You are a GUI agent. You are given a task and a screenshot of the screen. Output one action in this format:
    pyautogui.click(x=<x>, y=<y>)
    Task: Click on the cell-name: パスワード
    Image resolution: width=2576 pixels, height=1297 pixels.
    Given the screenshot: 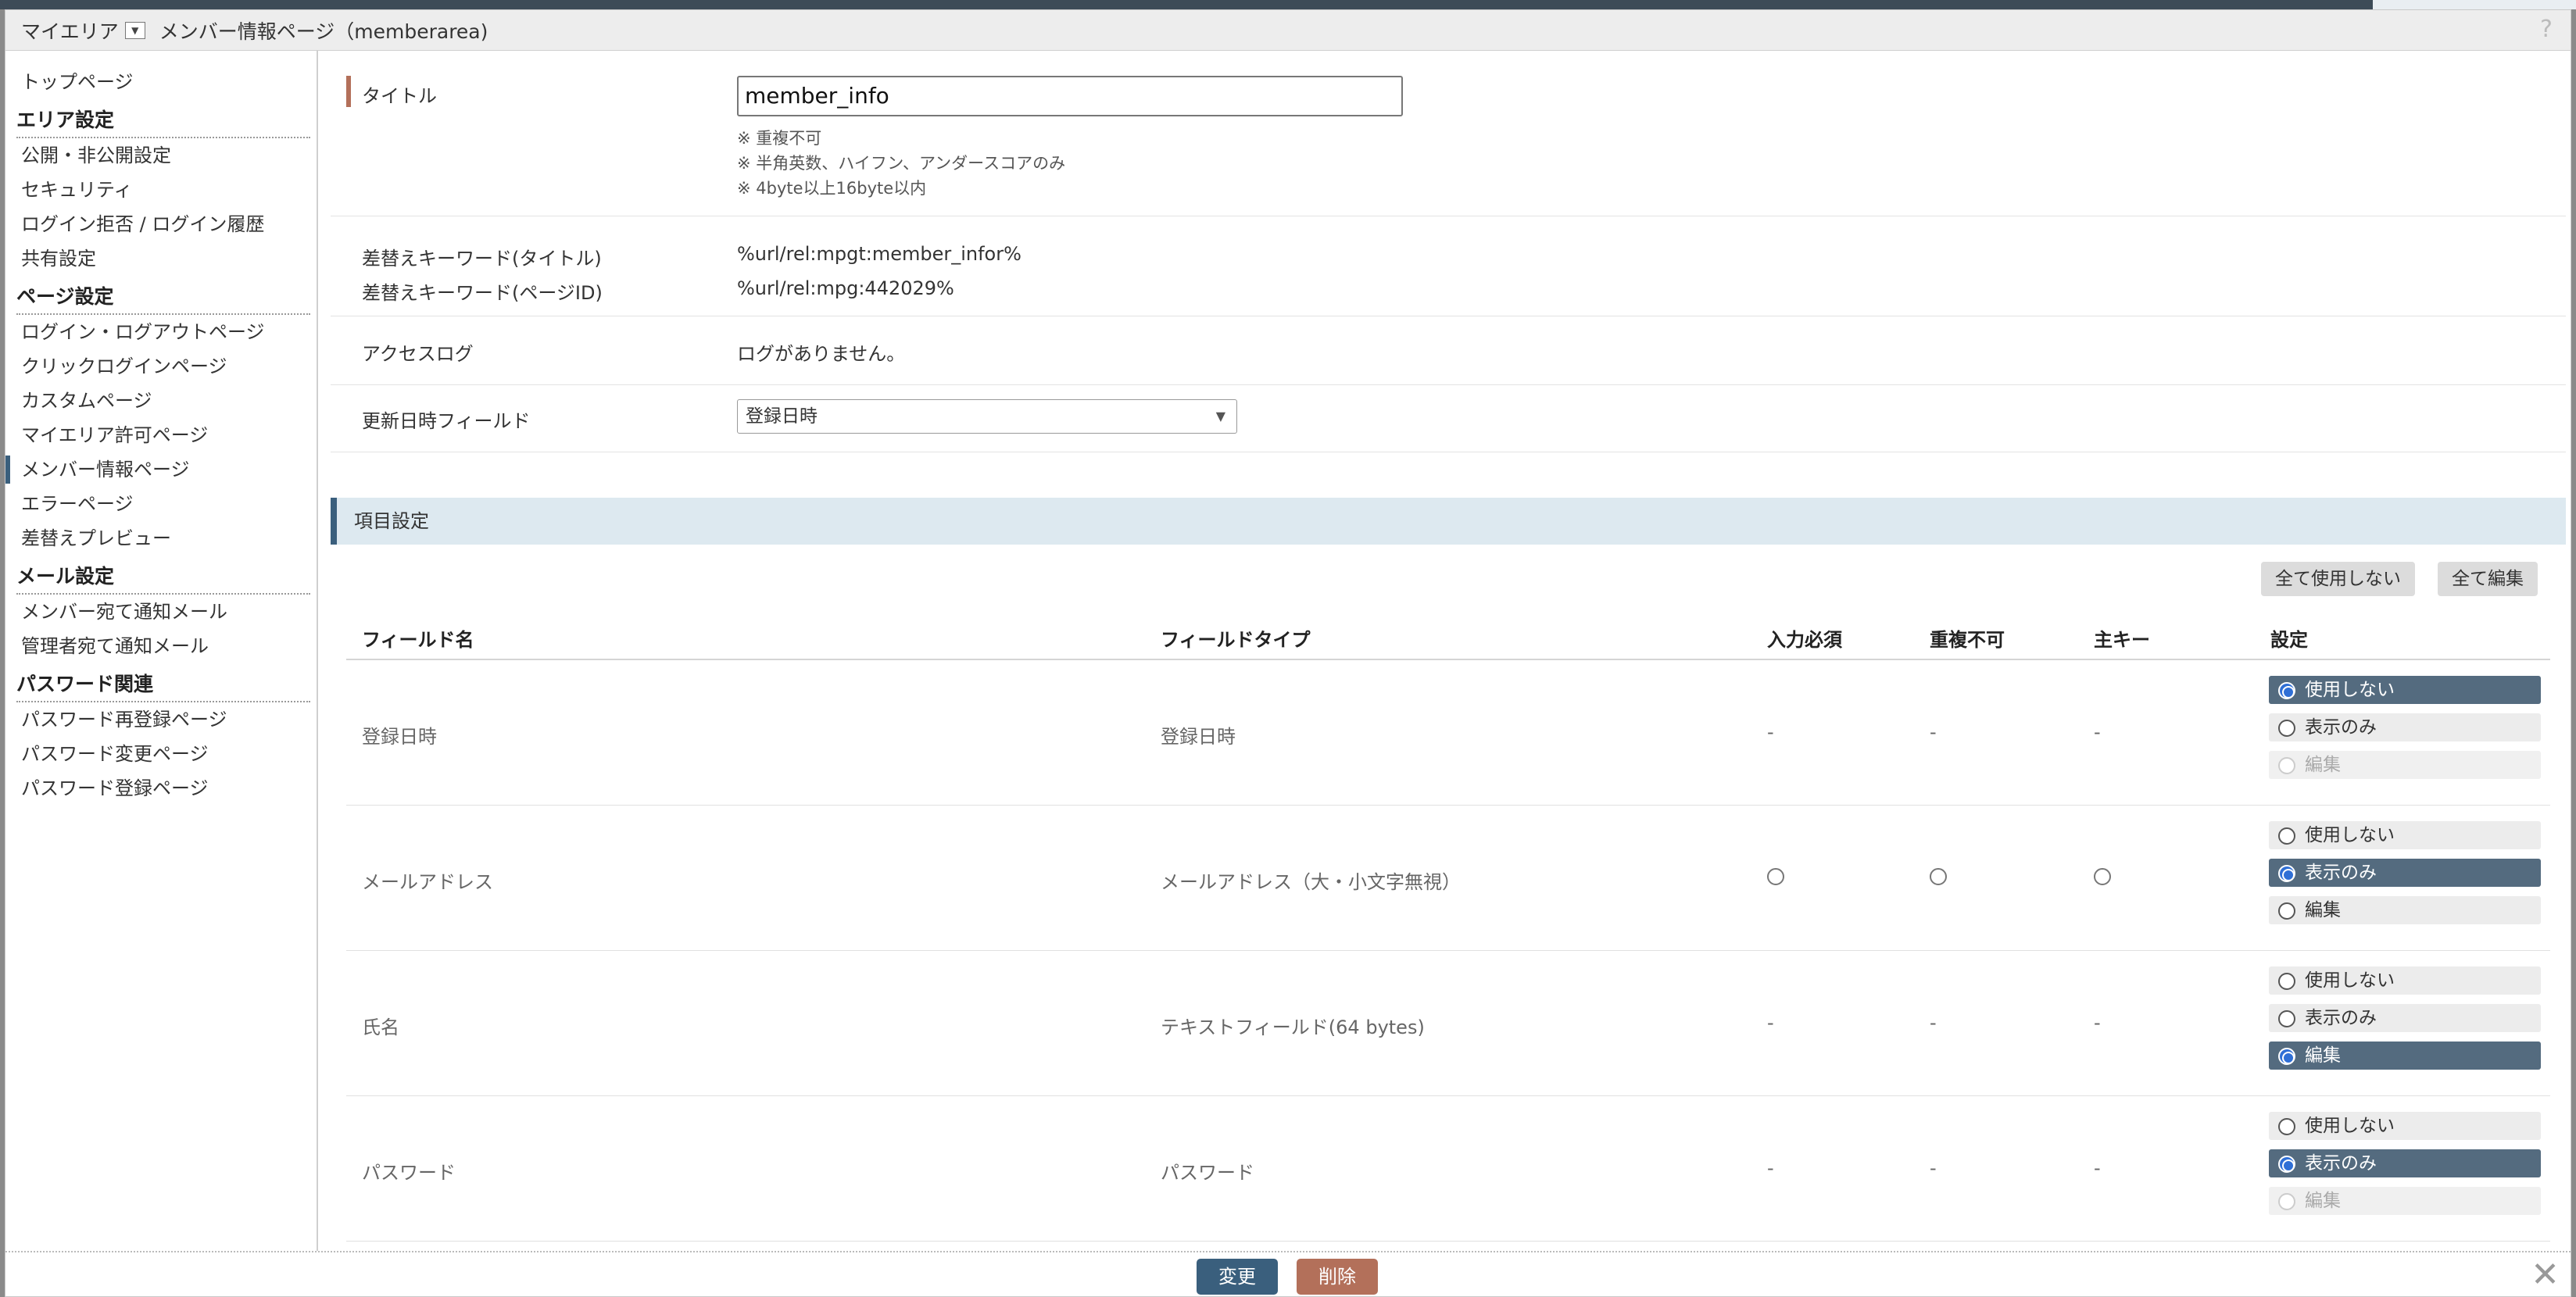 What is the action you would take?
    pyautogui.click(x=409, y=1173)
    